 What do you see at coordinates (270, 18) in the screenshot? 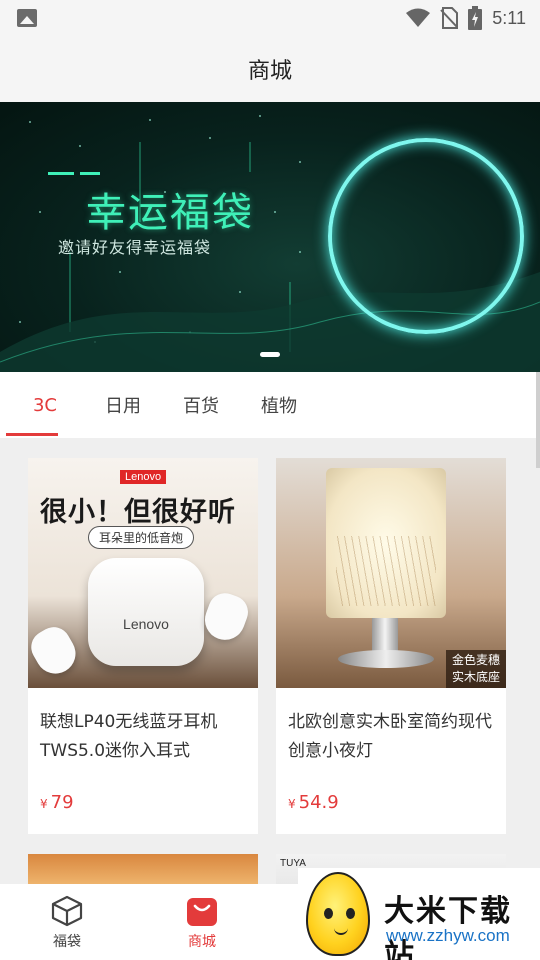
I see `status-bar: 5:11` at bounding box center [270, 18].